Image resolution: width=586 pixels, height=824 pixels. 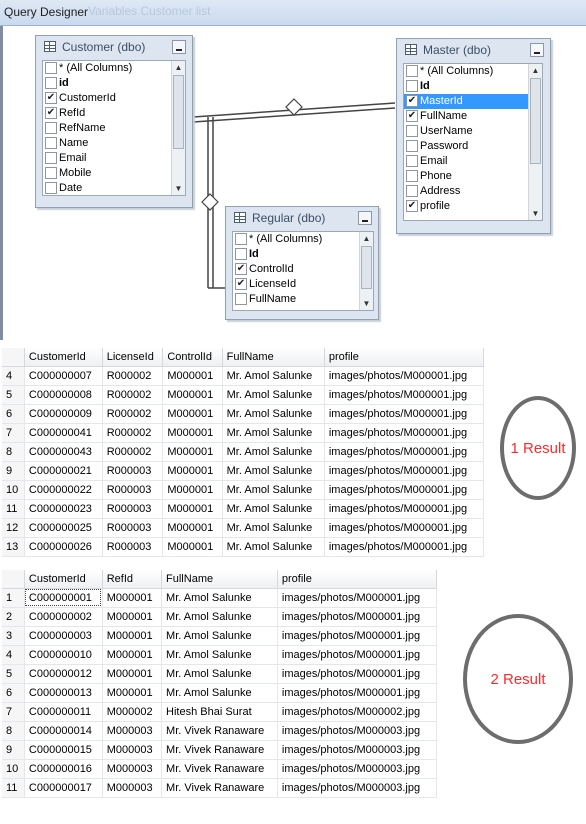 I want to click on column-row: Password, so click(x=473, y=146).